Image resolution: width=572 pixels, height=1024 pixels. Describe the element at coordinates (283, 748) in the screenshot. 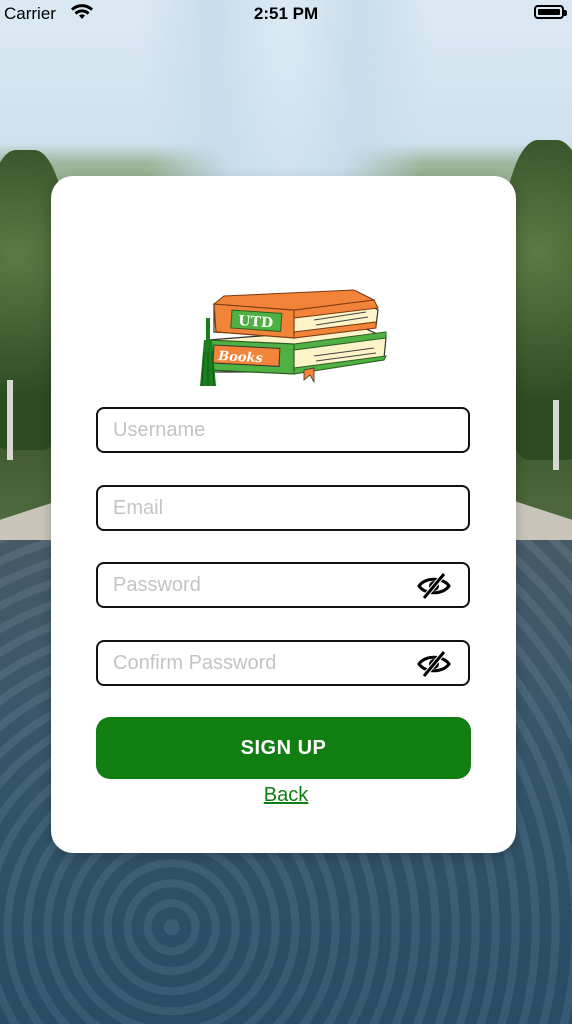

I see `sign-up-button: SIGN UP` at that location.